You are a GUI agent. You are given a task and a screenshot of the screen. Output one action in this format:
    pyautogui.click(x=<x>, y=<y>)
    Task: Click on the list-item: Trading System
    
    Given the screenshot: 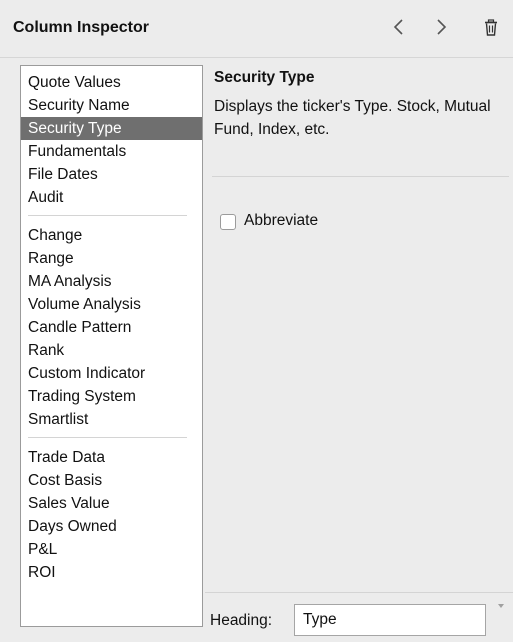 What is the action you would take?
    pyautogui.click(x=111, y=396)
    